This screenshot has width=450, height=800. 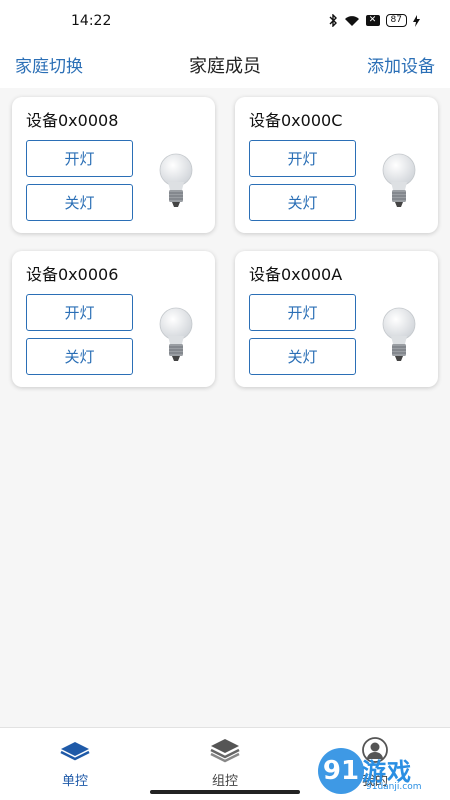 What do you see at coordinates (394, 787) in the screenshot?
I see `watermark-url: 91danji.com` at bounding box center [394, 787].